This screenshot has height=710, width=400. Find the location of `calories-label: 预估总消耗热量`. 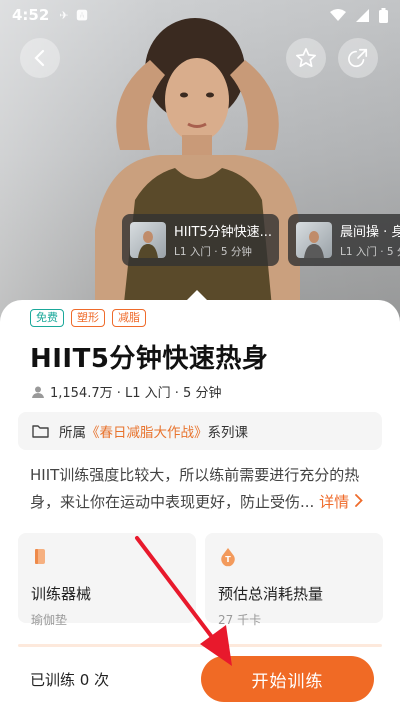

calories-label: 预估总消耗热量 is located at coordinates (271, 594).